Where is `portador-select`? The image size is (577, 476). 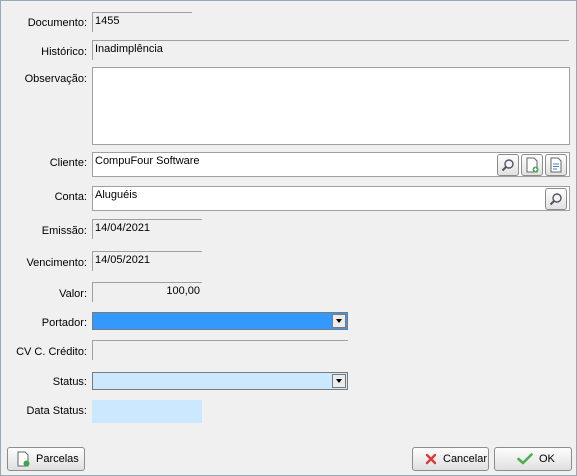
portador-select is located at coordinates (220, 321).